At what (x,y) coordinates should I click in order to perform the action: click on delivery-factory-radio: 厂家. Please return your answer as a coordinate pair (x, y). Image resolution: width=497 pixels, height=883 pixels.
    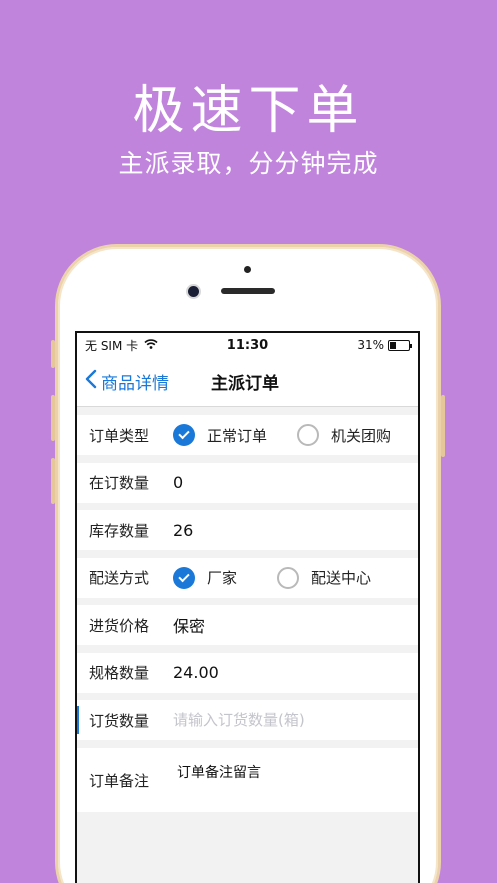
    Looking at the image, I should click on (205, 577).